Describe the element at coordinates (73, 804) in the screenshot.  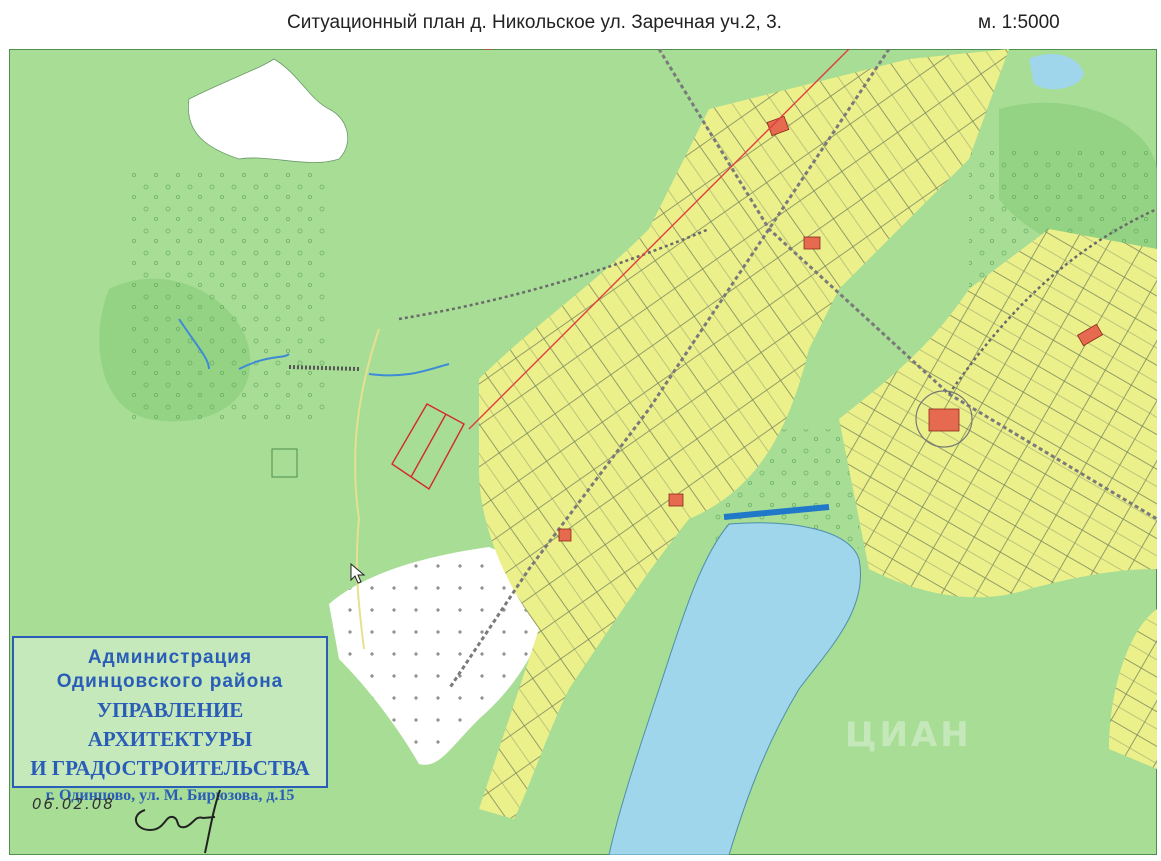
I see `handwritten-date: 06.02.08` at that location.